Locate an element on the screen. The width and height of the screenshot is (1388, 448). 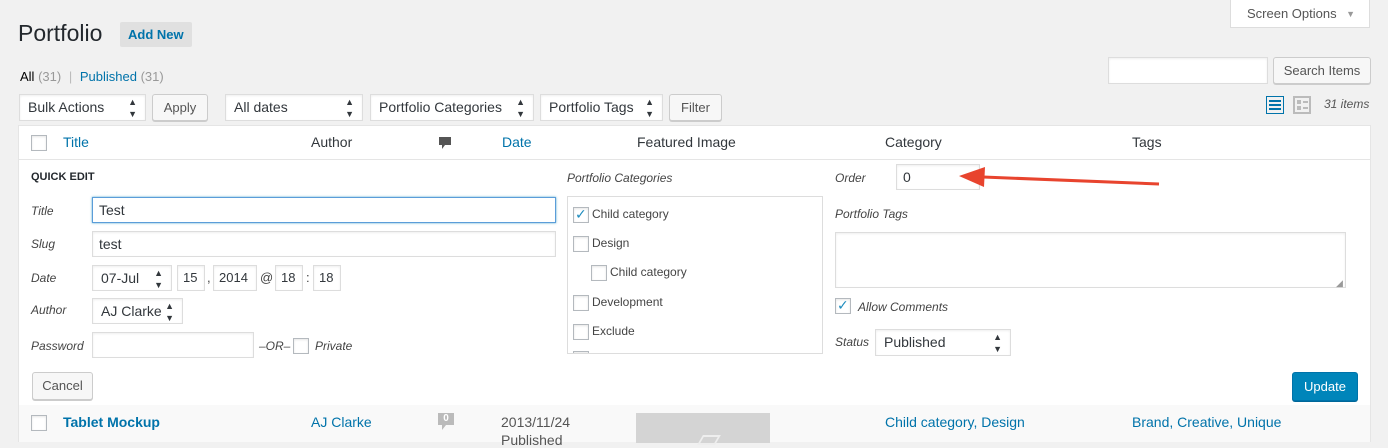
author-value: AJ Clarke is located at coordinates (131, 311).